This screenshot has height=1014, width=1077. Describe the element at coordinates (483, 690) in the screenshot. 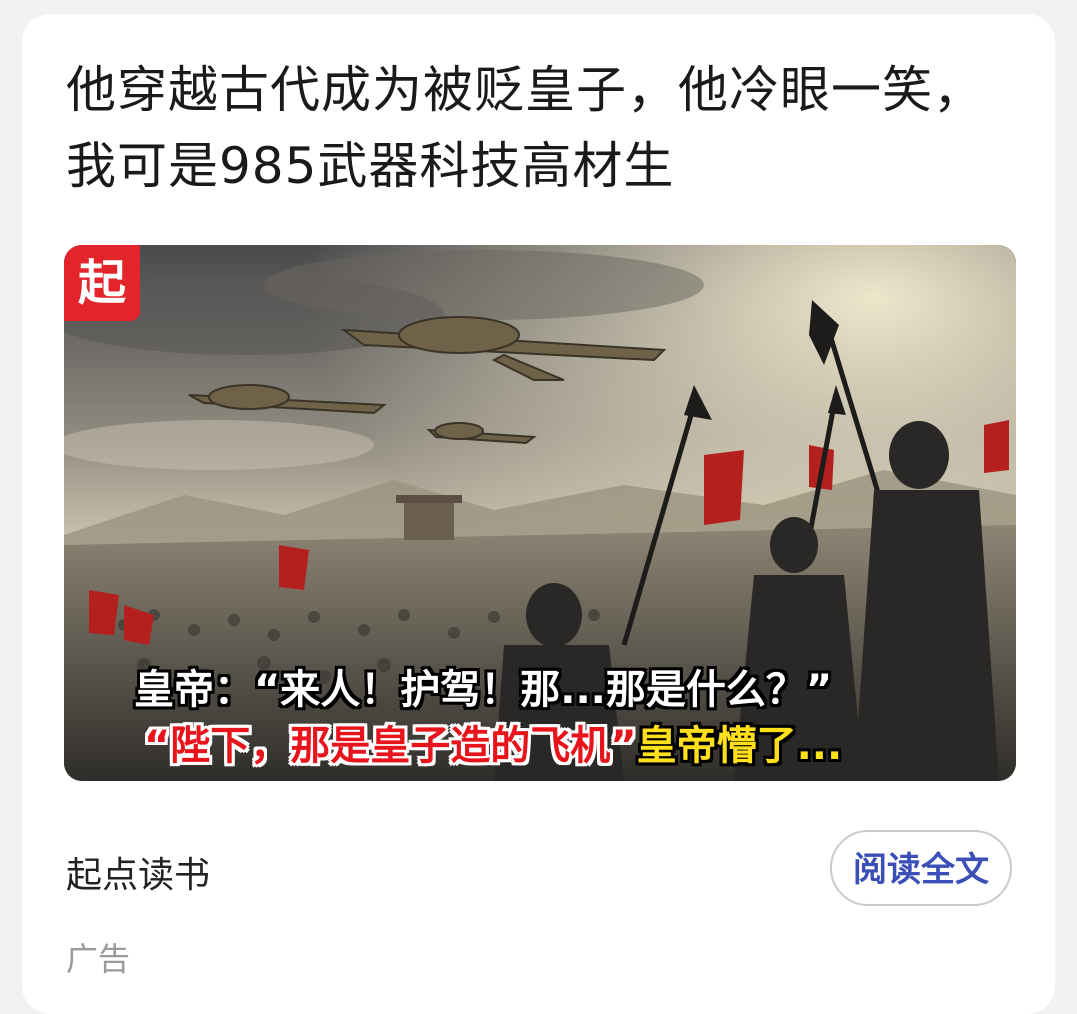

I see `caption-line-1: 皇帝：“来人！护驾！那...那是什么？”` at that location.